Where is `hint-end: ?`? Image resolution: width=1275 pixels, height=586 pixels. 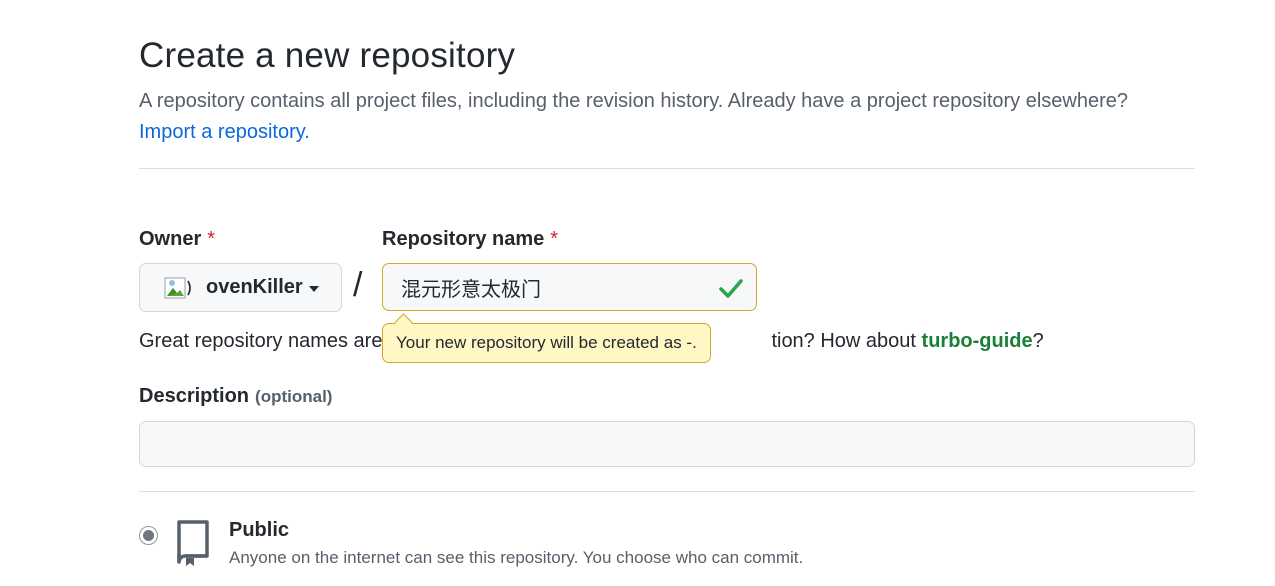
hint-end: ? is located at coordinates (1038, 341).